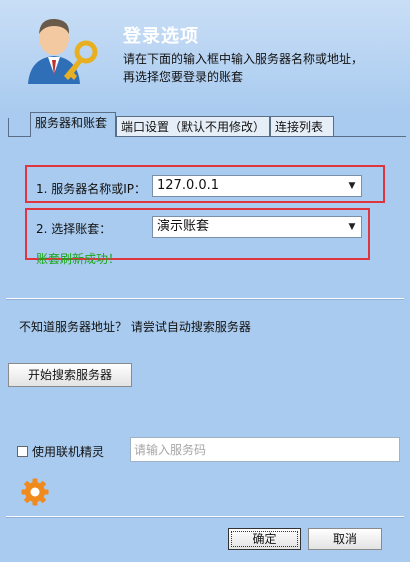 The height and width of the screenshot is (562, 410). Describe the element at coordinates (265, 449) in the screenshot. I see `service-code-input` at that location.